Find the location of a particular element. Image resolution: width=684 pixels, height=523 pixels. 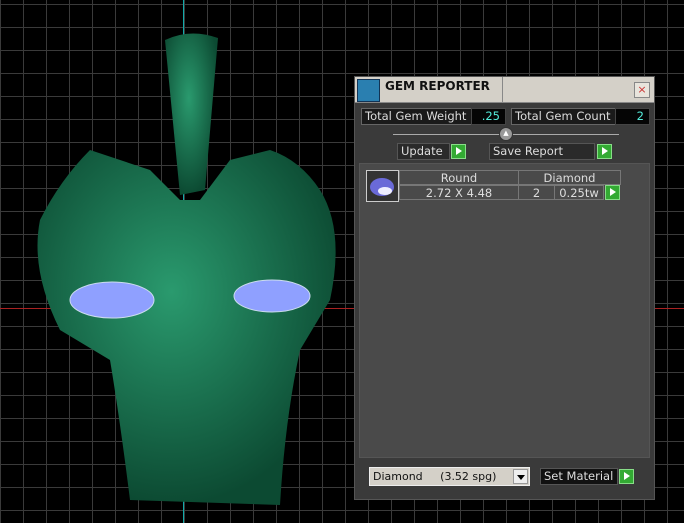

material-select: Diamond (3.52 spg) is located at coordinates (449, 476).